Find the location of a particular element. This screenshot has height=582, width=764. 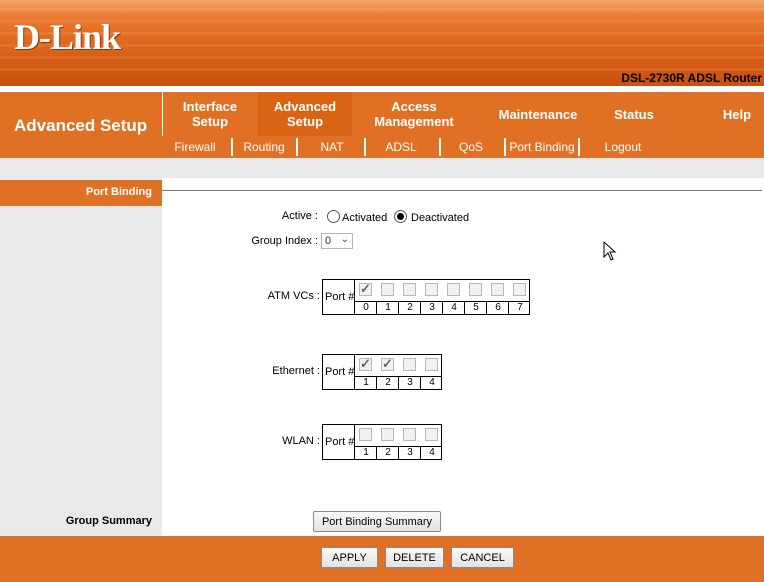

atm-port-number: 3 is located at coordinates (432, 307).